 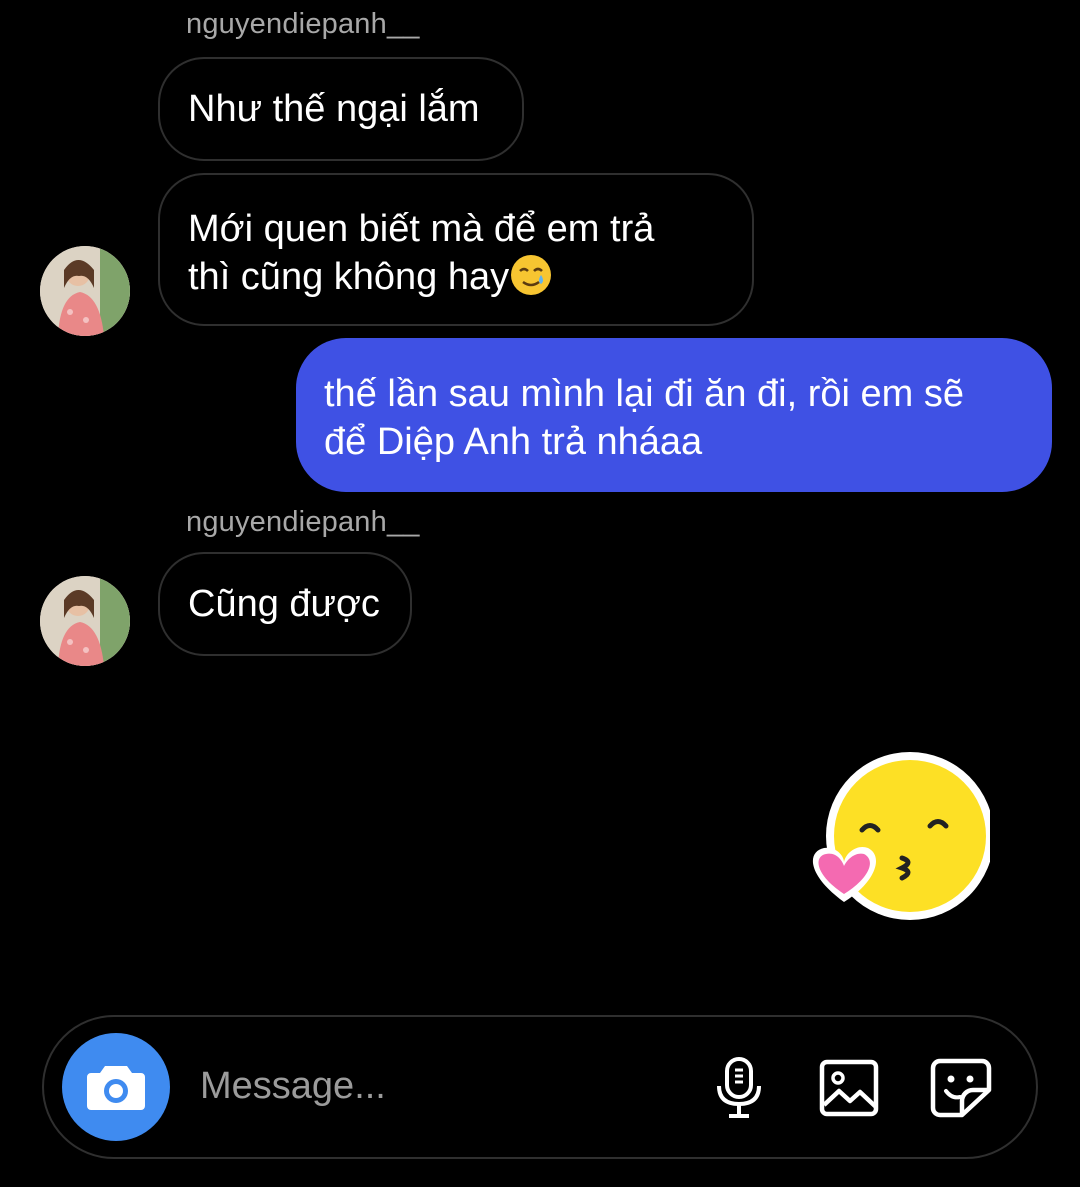 What do you see at coordinates (334, 109) in the screenshot?
I see `message-text: Như thế ngại lắm` at bounding box center [334, 109].